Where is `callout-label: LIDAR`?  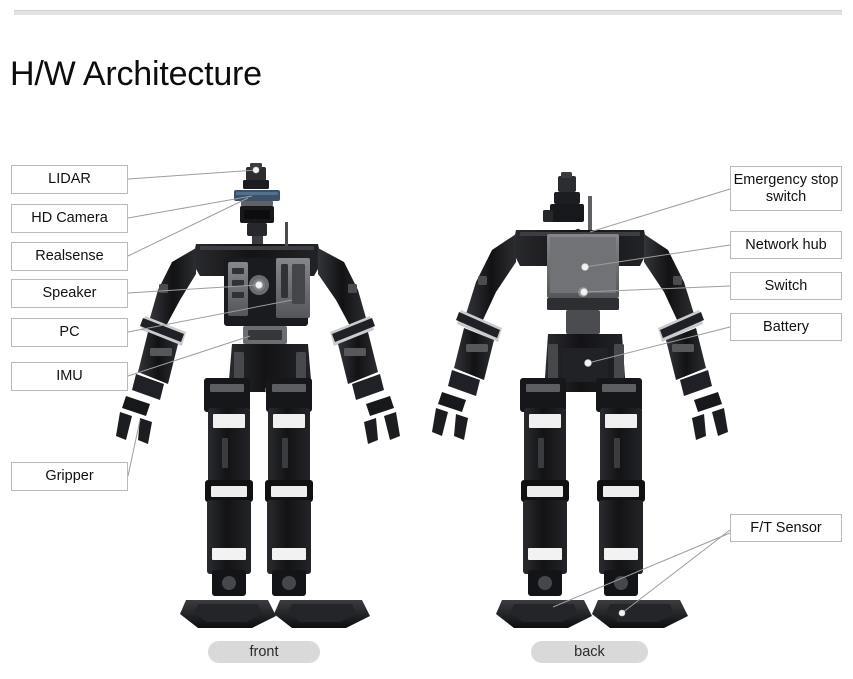 callout-label: LIDAR is located at coordinates (69, 179).